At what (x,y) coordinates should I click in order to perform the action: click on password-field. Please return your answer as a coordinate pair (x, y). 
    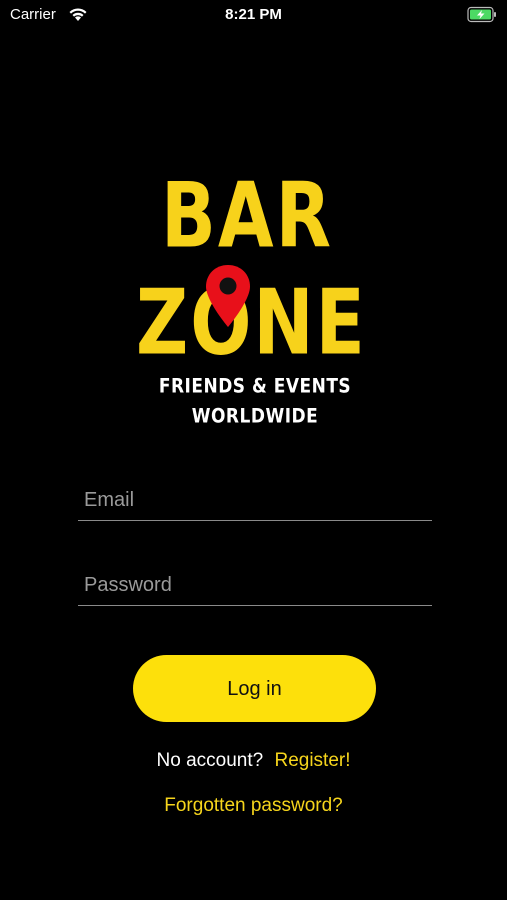
    Looking at the image, I should click on (255, 585).